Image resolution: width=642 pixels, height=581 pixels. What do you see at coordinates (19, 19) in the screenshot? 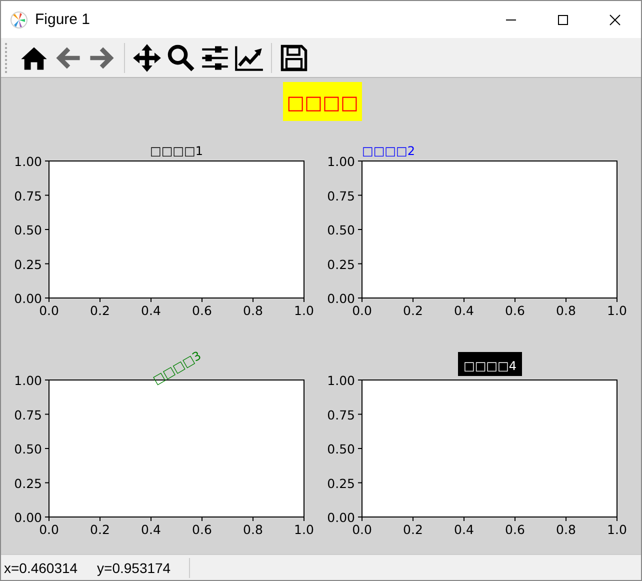
I see `app-logo-icon` at bounding box center [19, 19].